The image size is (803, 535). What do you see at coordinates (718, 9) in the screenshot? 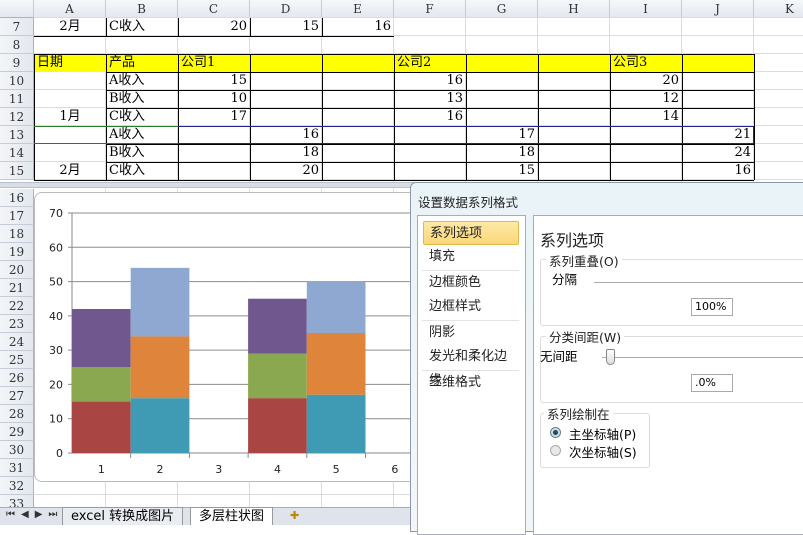
I see `column-header: J` at bounding box center [718, 9].